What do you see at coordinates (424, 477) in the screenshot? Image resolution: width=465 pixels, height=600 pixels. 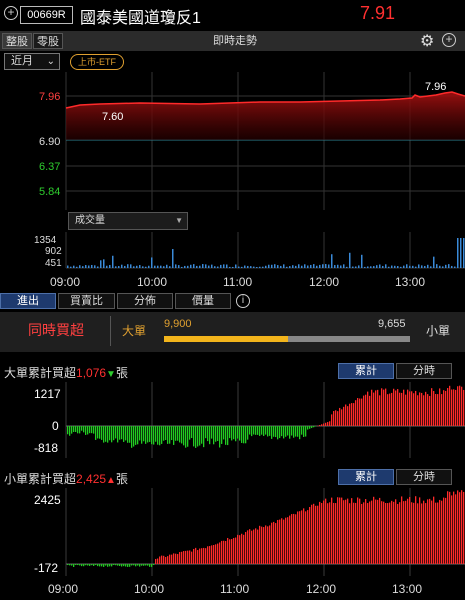 I see `seg-intraday-small: 分時` at bounding box center [424, 477].